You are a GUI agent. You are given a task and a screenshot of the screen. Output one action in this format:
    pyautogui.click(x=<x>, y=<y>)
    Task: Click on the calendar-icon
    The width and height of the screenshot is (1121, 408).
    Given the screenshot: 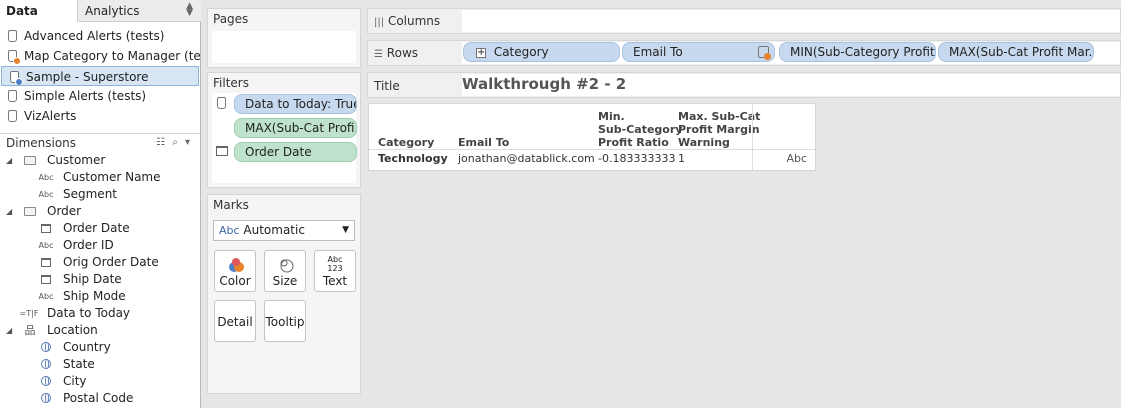 What is the action you would take?
    pyautogui.click(x=222, y=151)
    